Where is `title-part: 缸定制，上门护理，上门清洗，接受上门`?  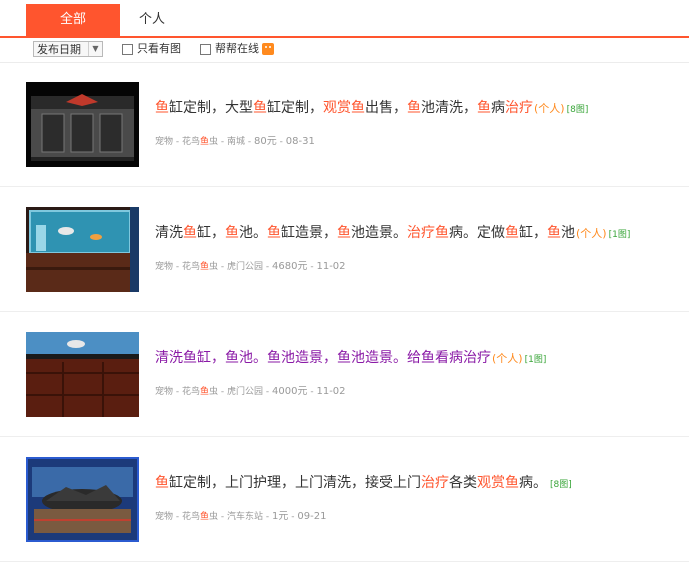
title-part: 缸定制，上门护理，上门清洗，接受上门 is located at coordinates (295, 483).